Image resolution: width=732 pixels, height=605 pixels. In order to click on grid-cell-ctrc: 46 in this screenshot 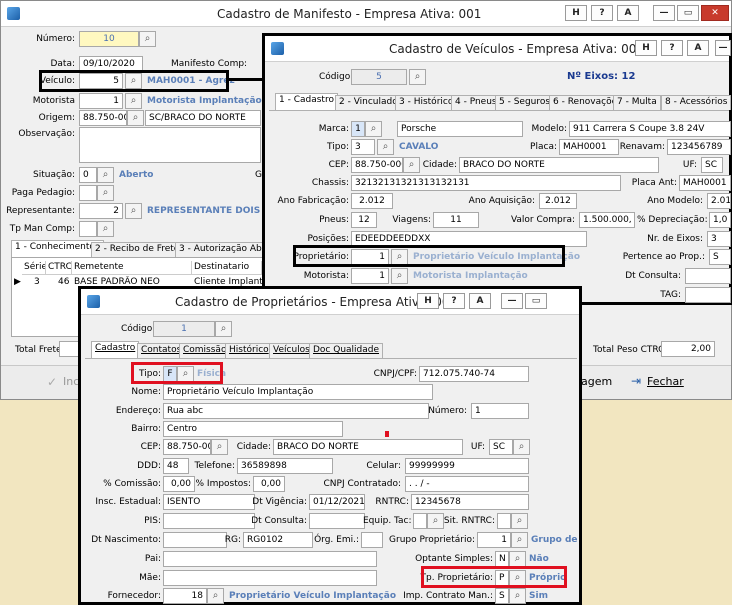, I will do `click(64, 282)`.